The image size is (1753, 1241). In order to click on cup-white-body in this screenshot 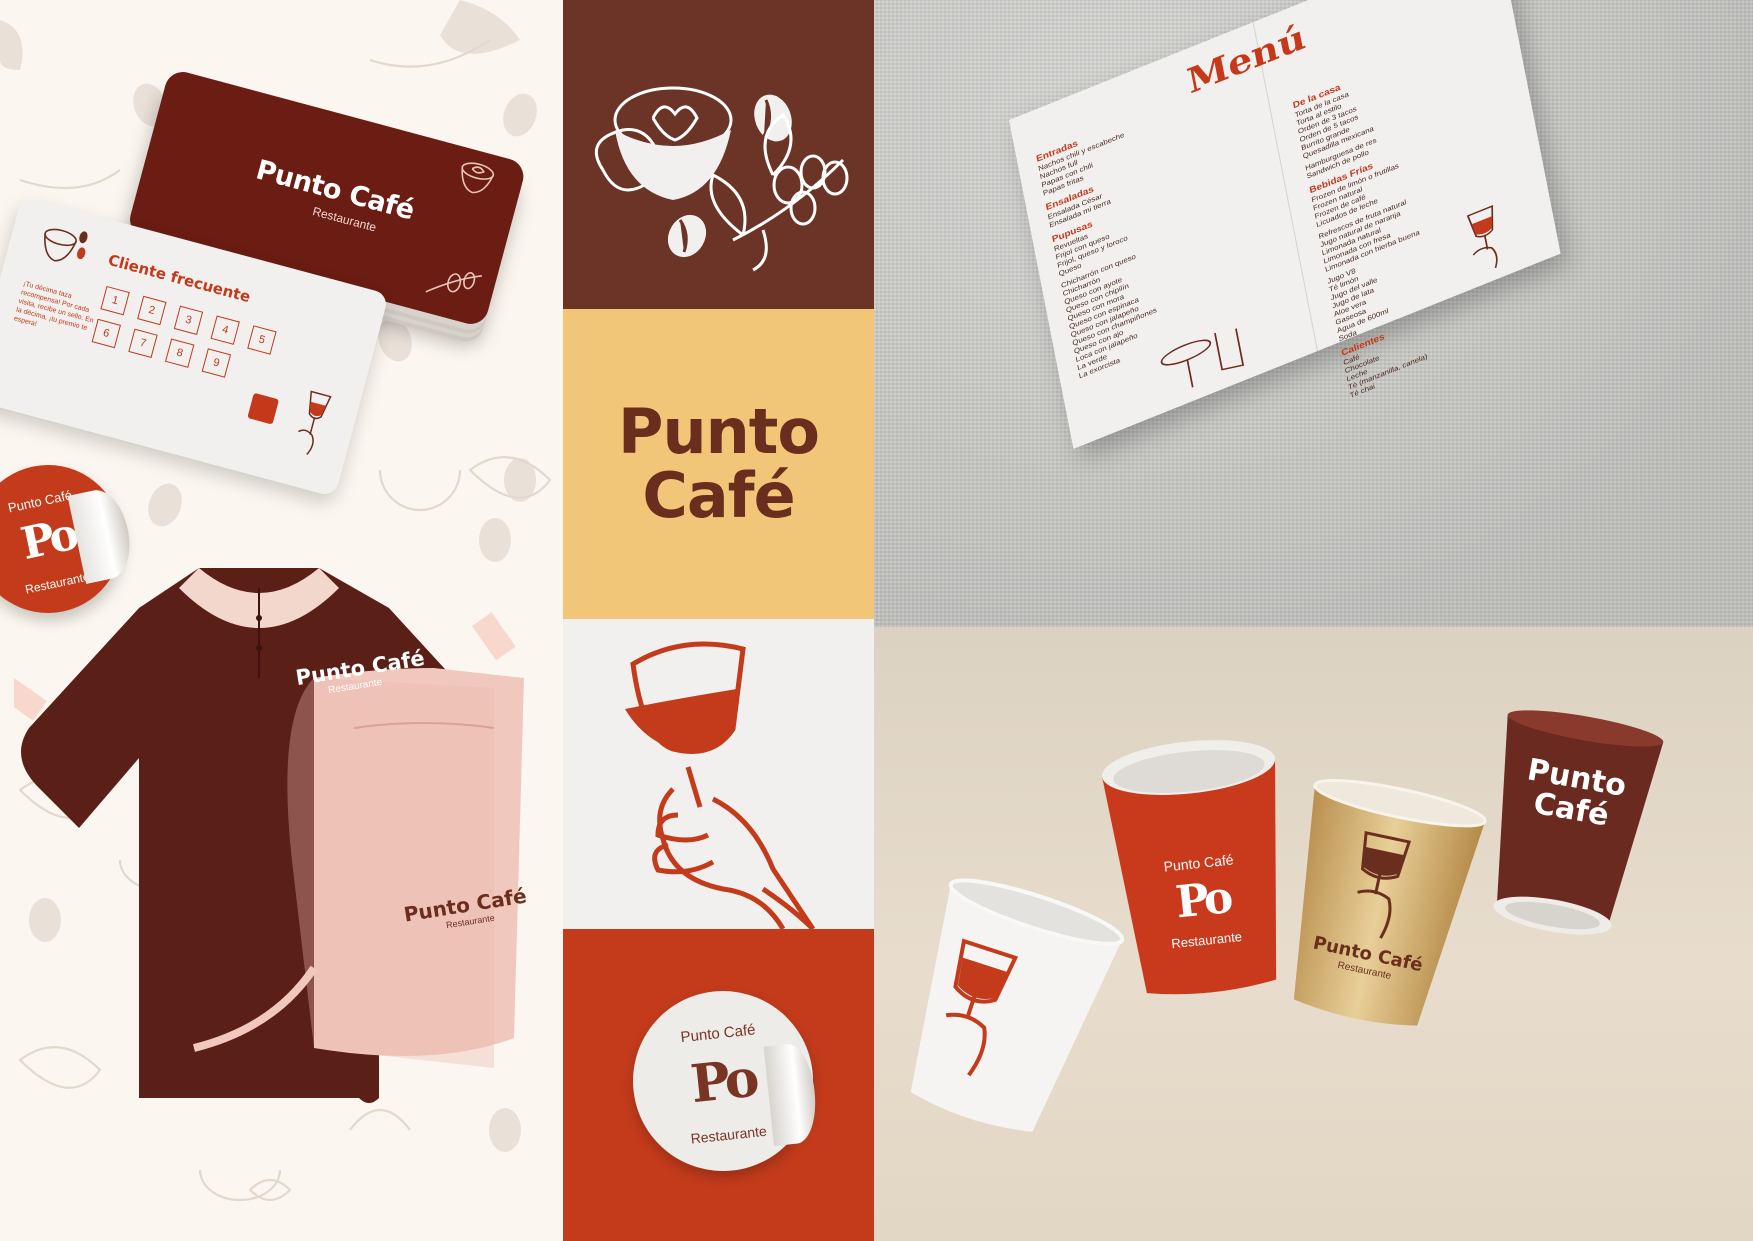, I will do `click(1017, 1005)`.